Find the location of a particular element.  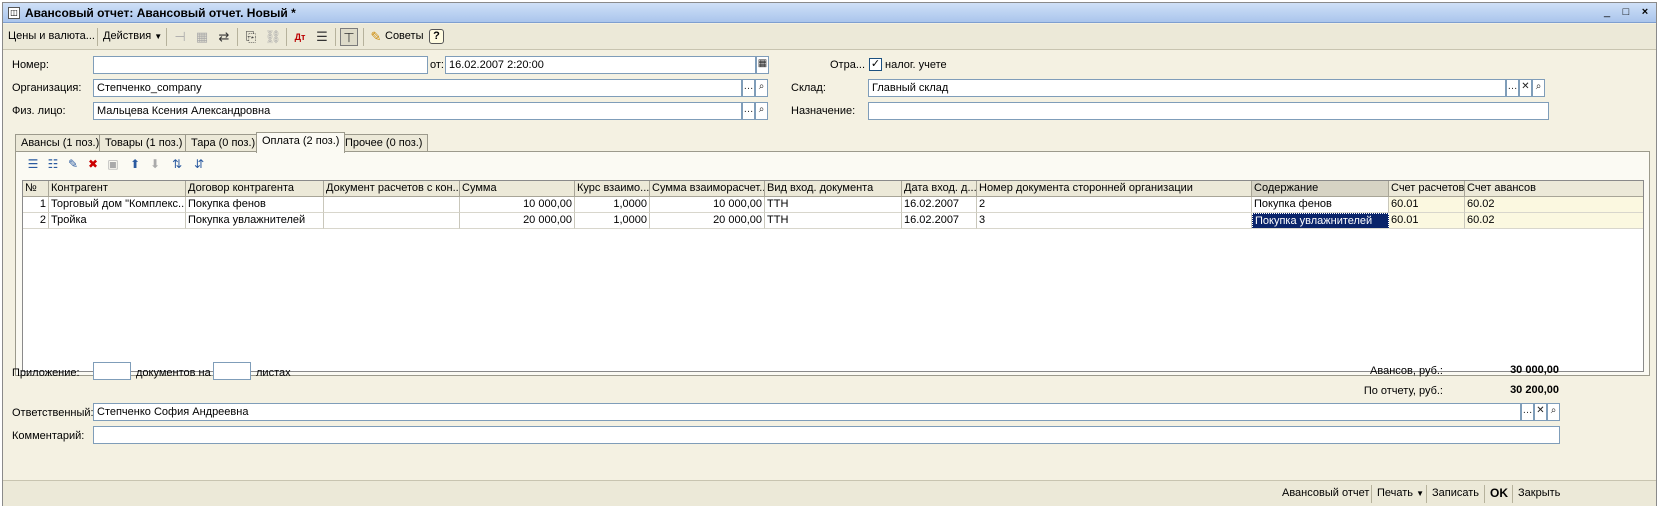

warehouse-field: Главный склад is located at coordinates (1187, 88).